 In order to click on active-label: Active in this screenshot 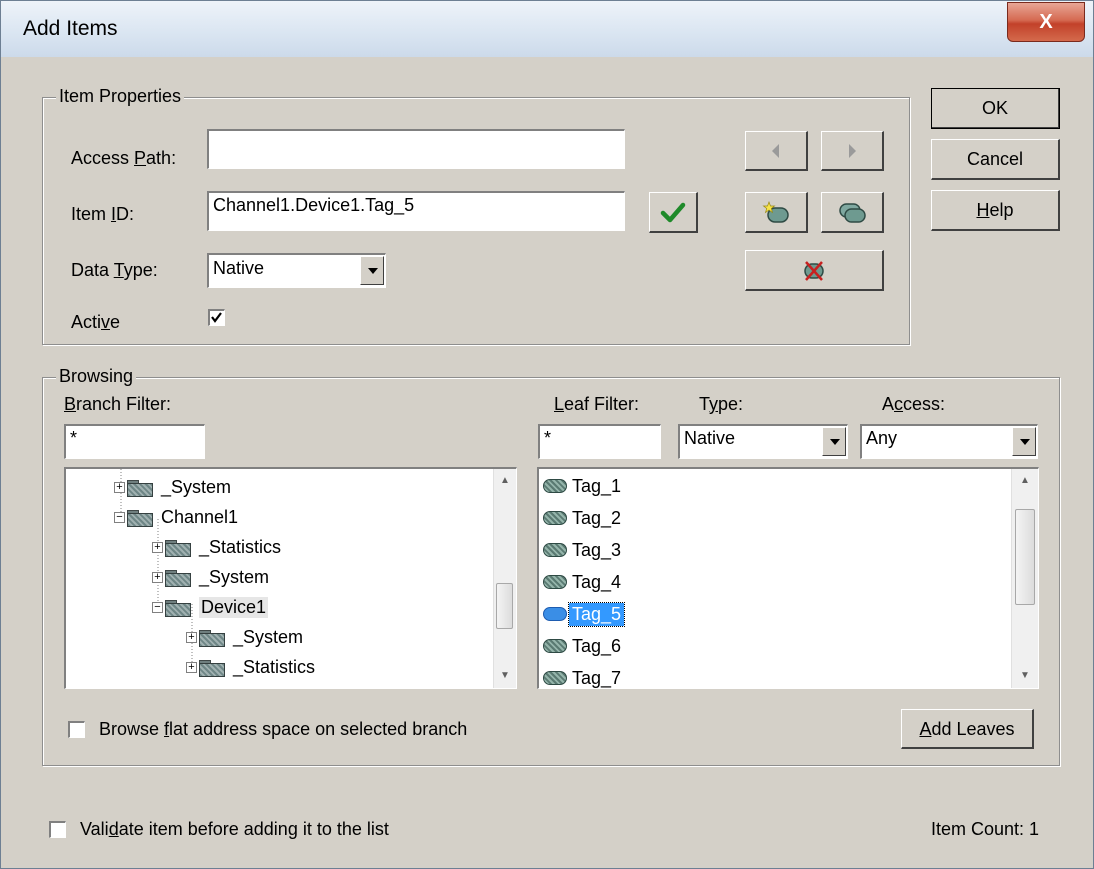, I will do `click(96, 322)`.